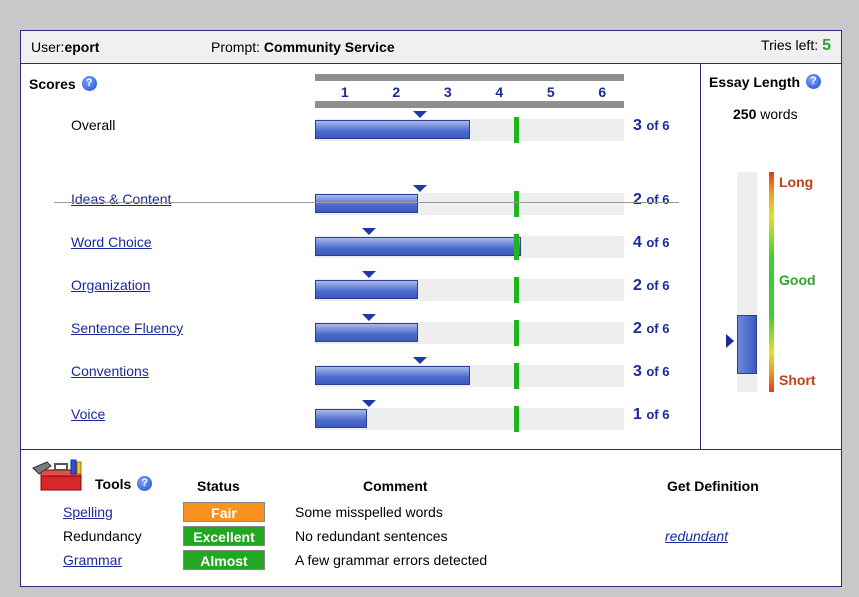 Image resolution: width=859 pixels, height=597 pixels. What do you see at coordinates (779, 114) in the screenshot?
I see `word-count-label: words` at bounding box center [779, 114].